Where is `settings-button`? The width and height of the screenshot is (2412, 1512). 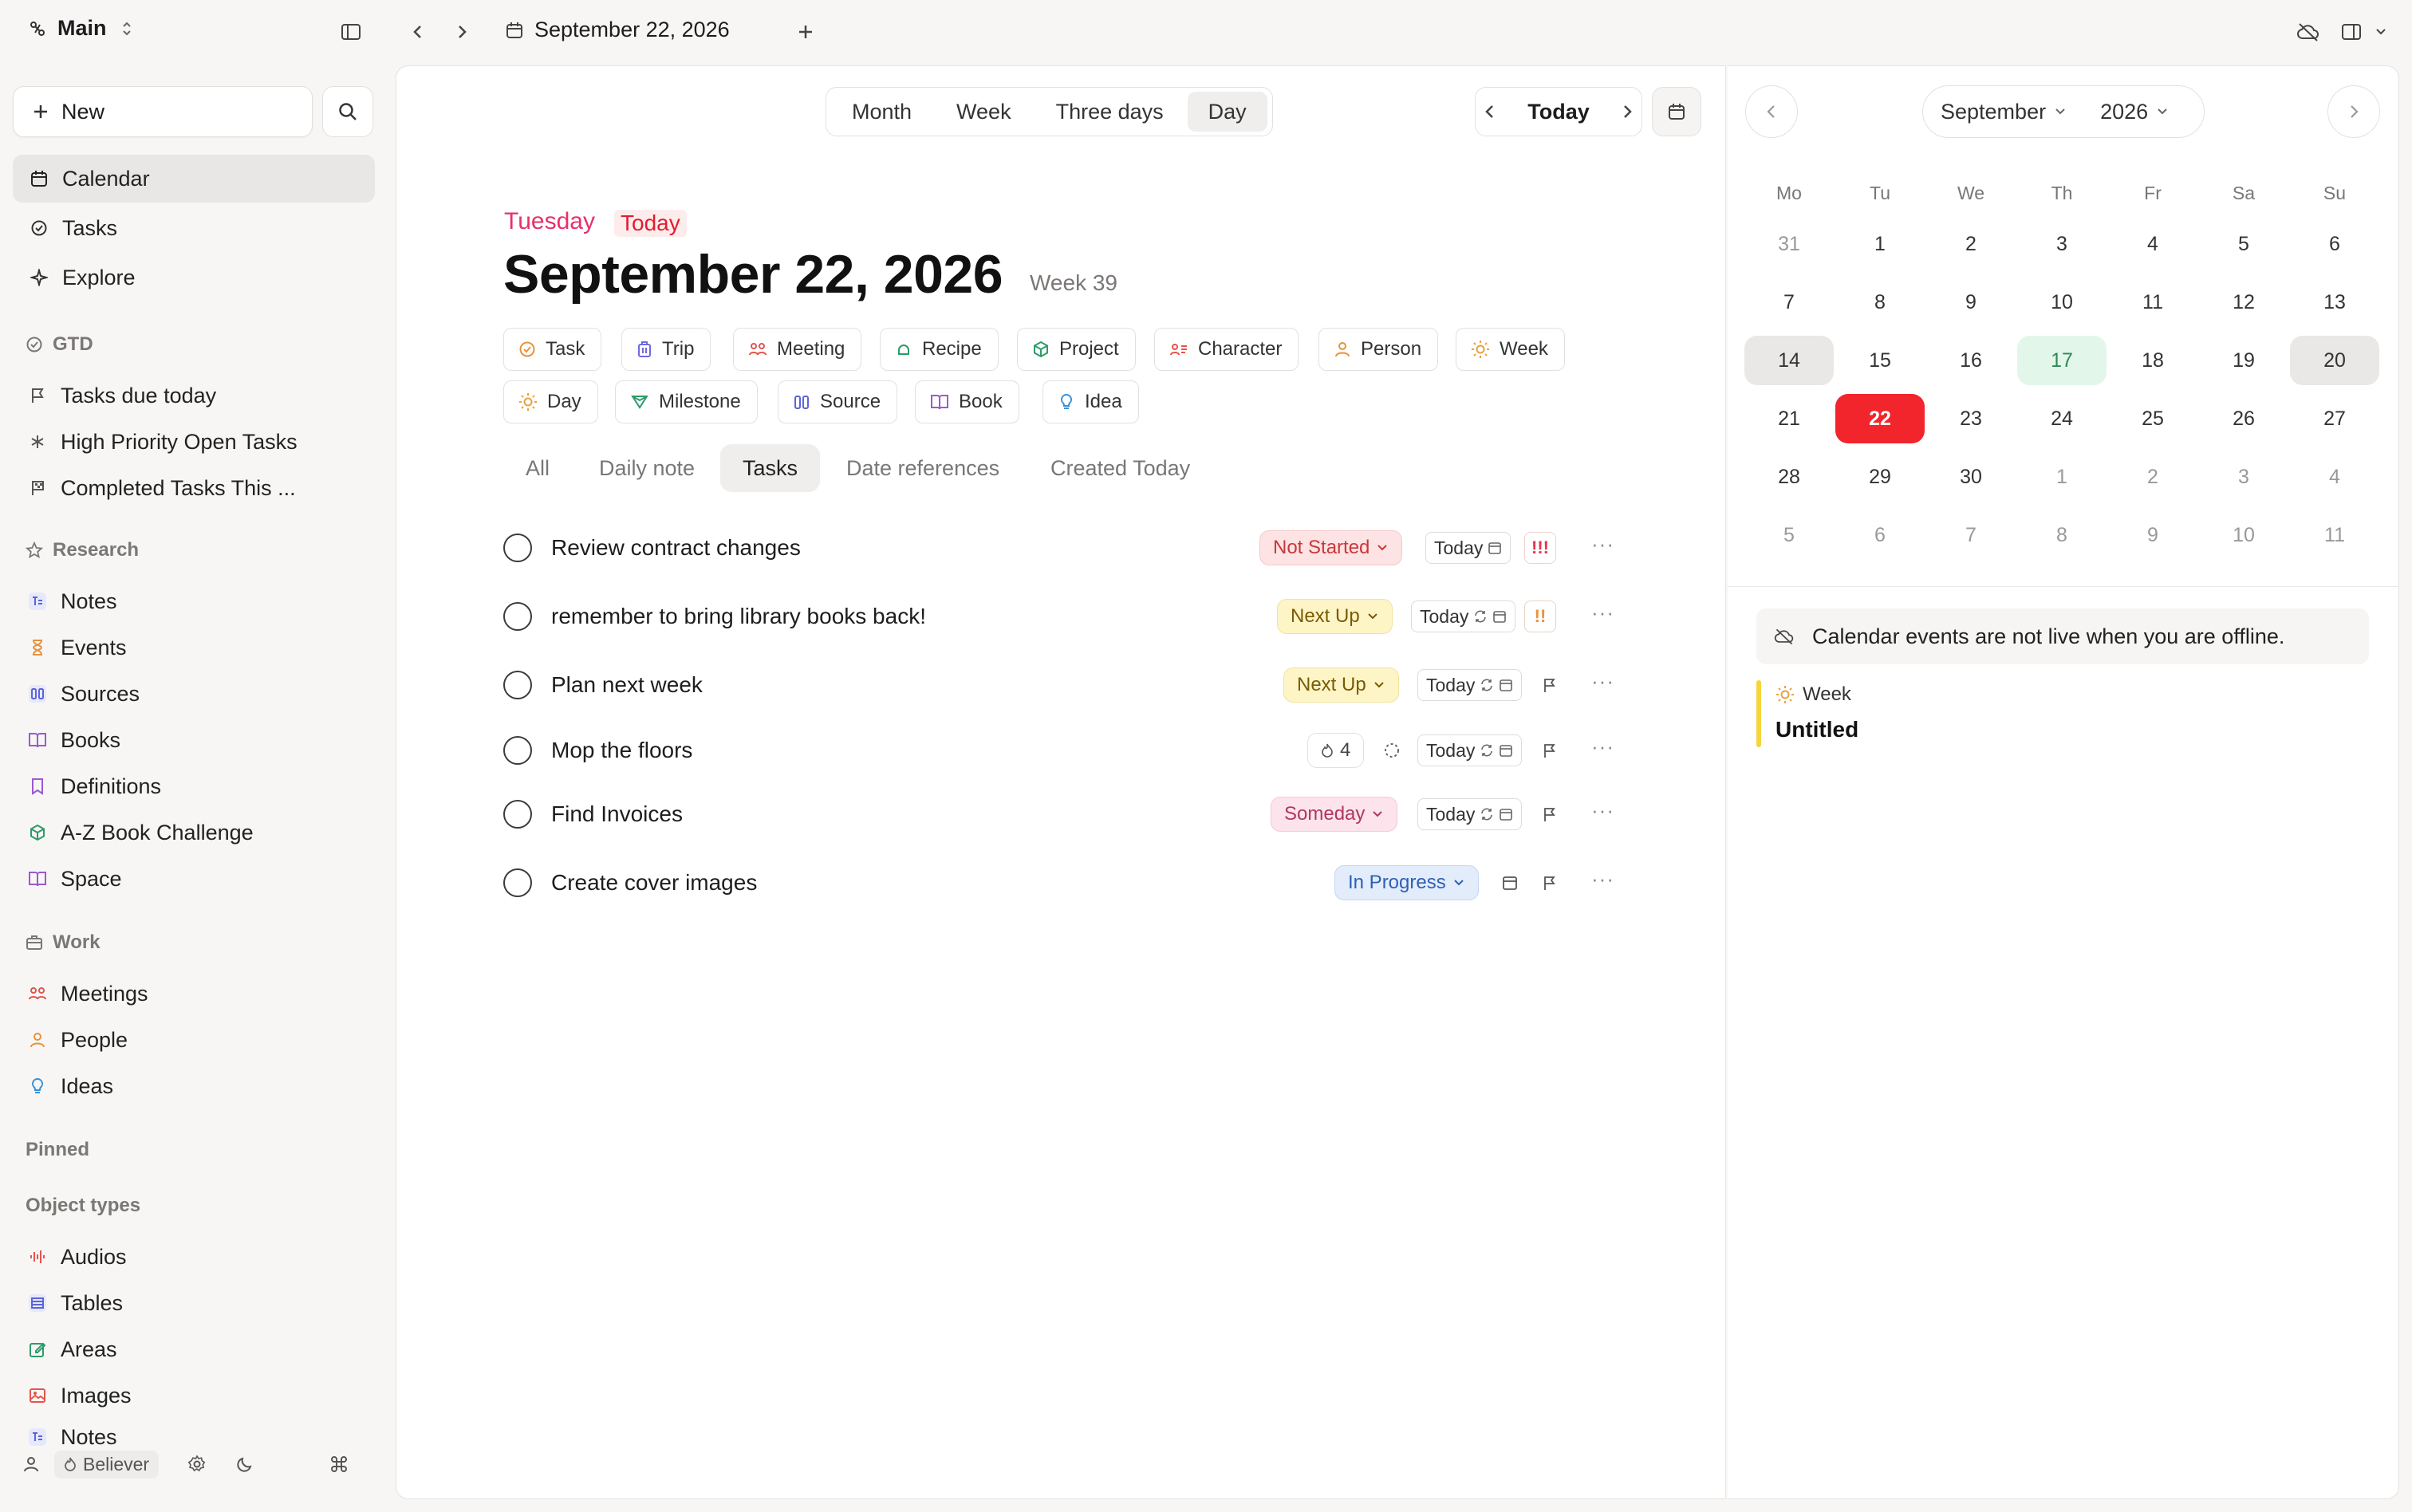
settings-button is located at coordinates (197, 1464).